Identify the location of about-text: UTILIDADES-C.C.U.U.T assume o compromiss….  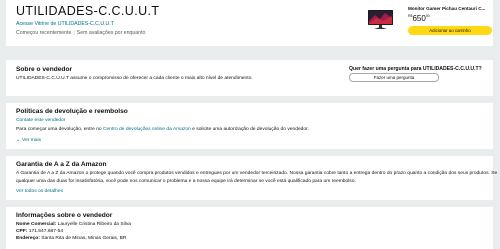
(134, 78).